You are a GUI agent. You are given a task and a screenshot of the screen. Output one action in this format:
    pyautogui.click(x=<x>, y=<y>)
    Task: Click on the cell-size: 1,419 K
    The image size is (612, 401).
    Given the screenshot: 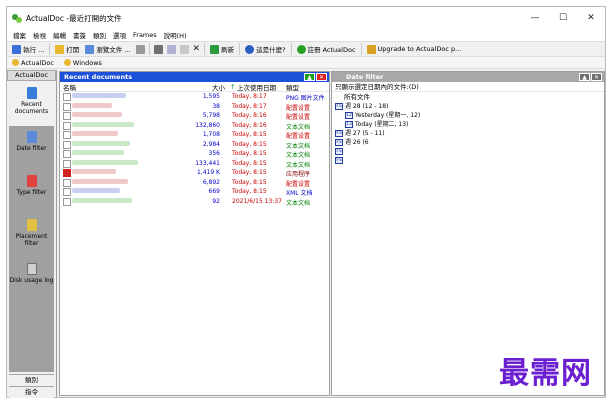 What is the action you would take?
    pyautogui.click(x=208, y=172)
    